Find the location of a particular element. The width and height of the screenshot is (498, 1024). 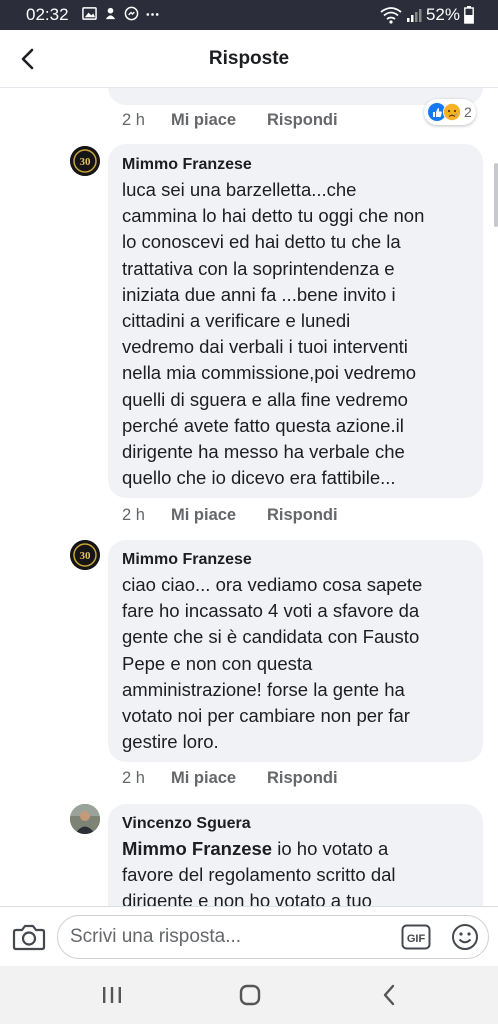

header: Risposte is located at coordinates (249, 59).